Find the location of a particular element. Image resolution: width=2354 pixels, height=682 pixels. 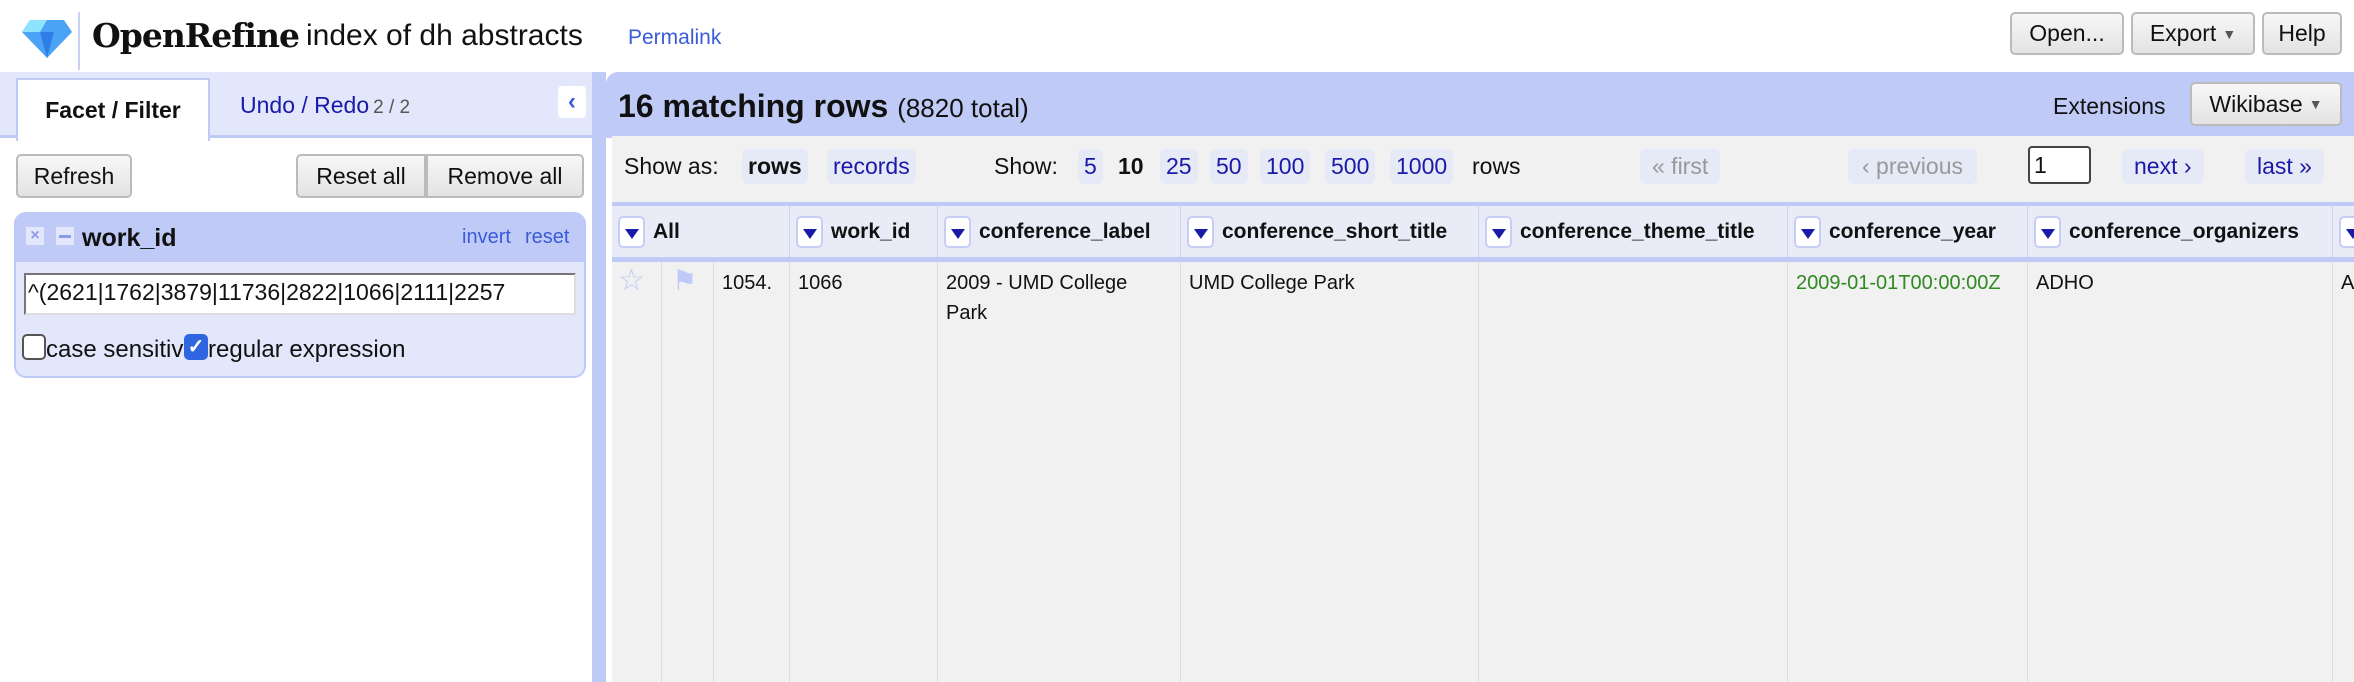

cell-conference-label: 2009 - UMD College Park is located at coordinates (1059, 472).